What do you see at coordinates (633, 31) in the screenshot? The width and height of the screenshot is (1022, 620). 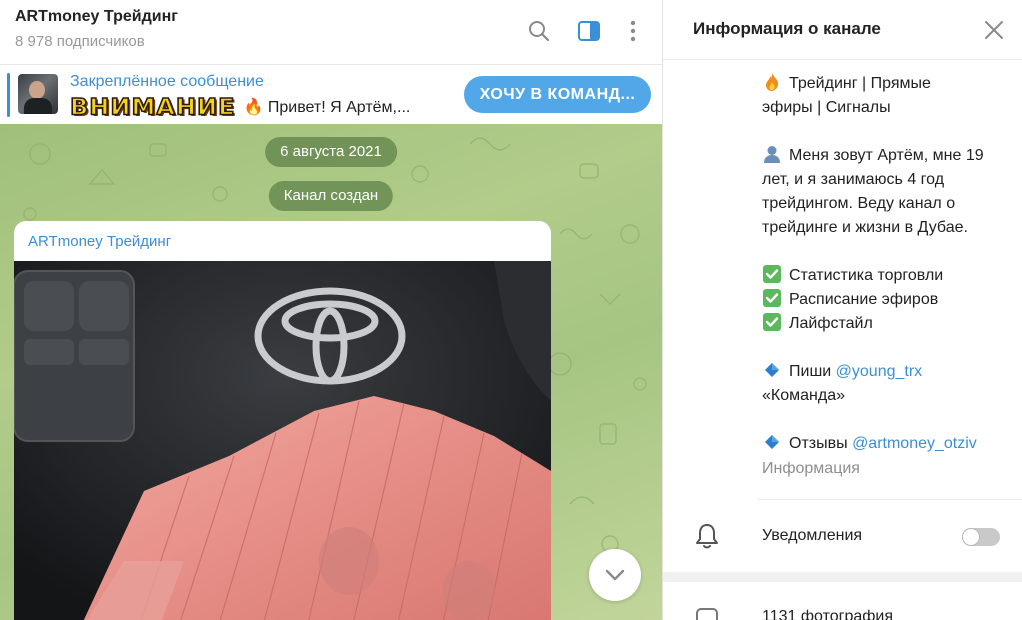 I see `more-vertical-icon` at bounding box center [633, 31].